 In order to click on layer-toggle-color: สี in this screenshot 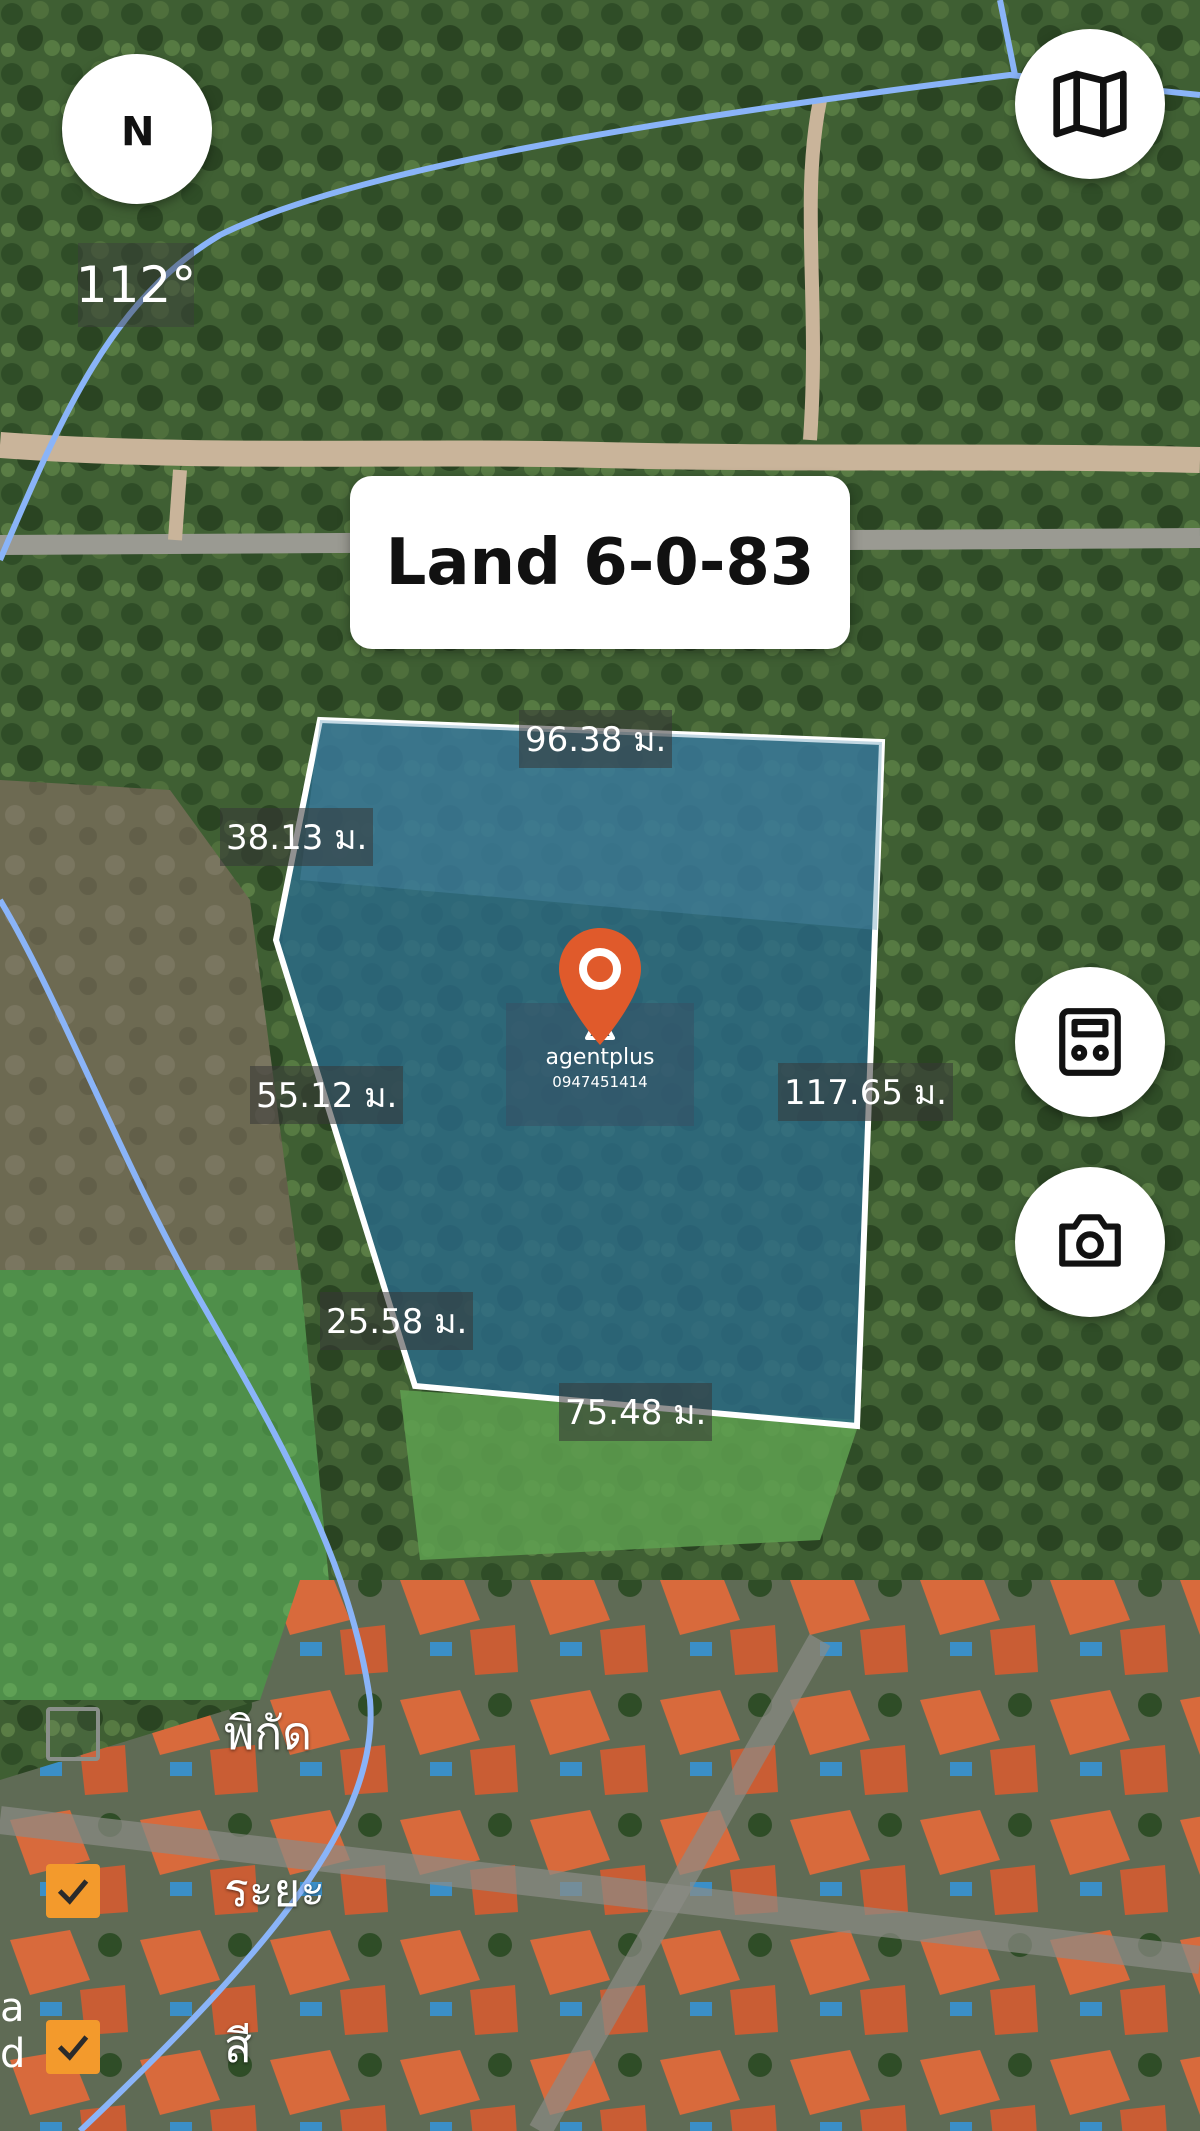, I will do `click(149, 2046)`.